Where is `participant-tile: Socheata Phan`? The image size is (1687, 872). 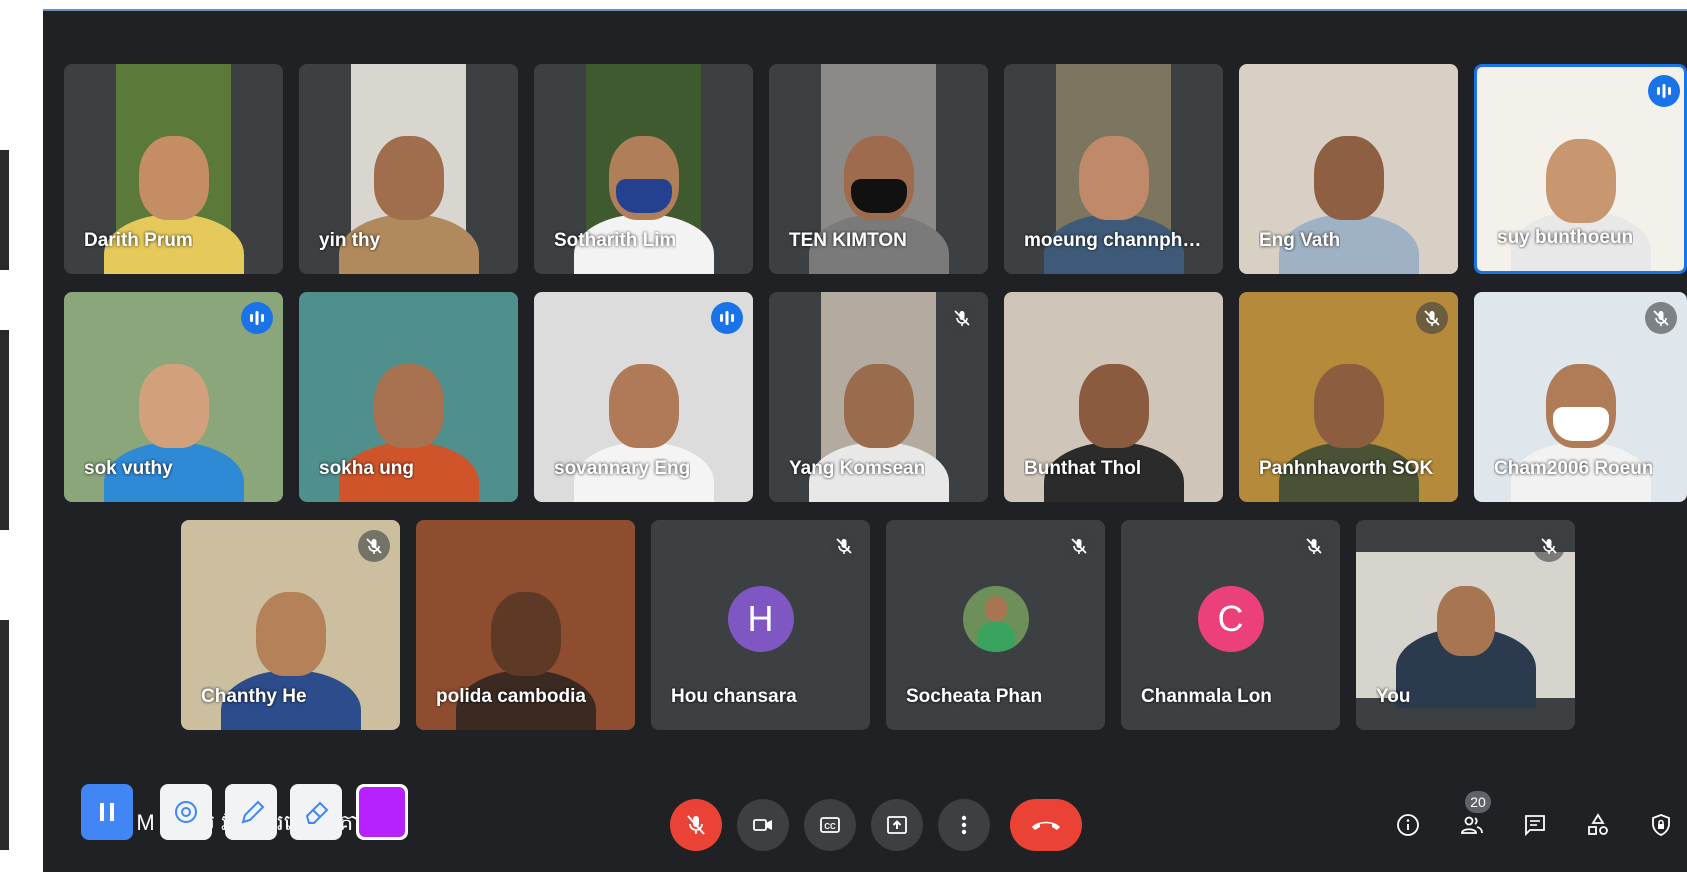 participant-tile: Socheata Phan is located at coordinates (995, 625).